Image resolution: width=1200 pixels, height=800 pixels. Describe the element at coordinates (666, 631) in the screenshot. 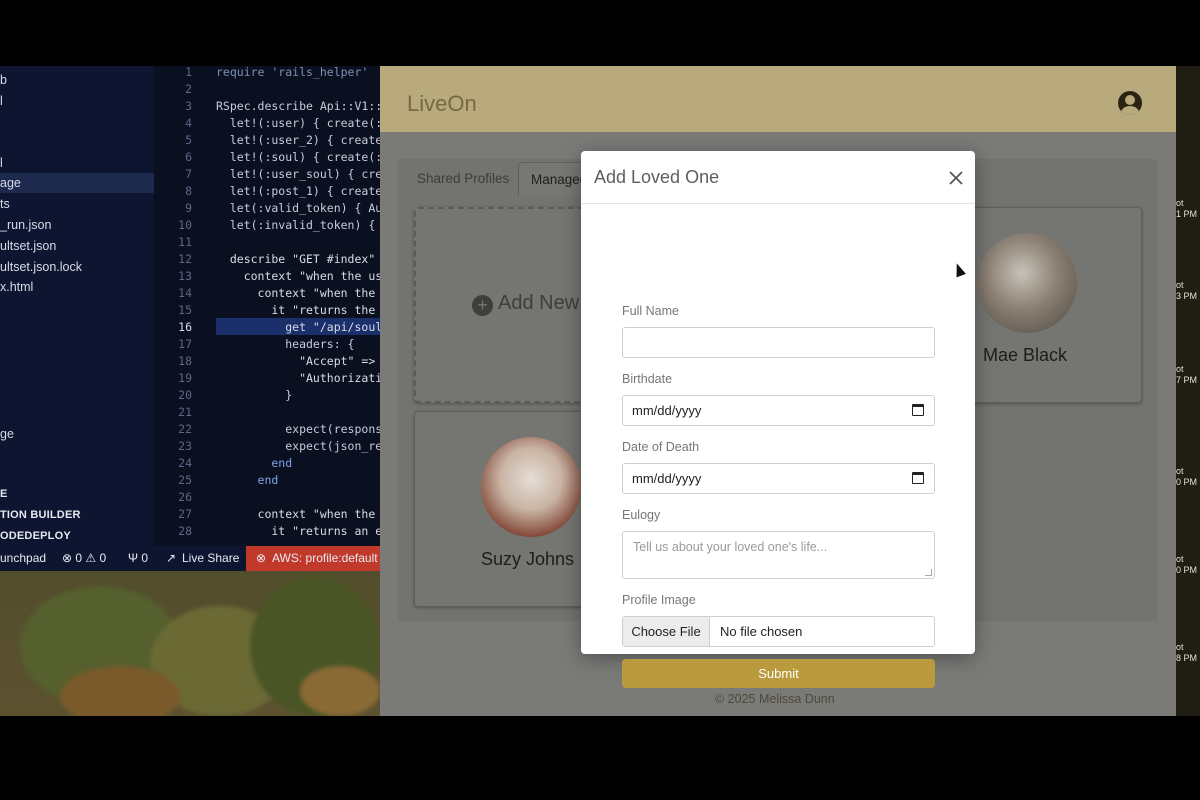

I see `choose-file-button: Choose File` at that location.